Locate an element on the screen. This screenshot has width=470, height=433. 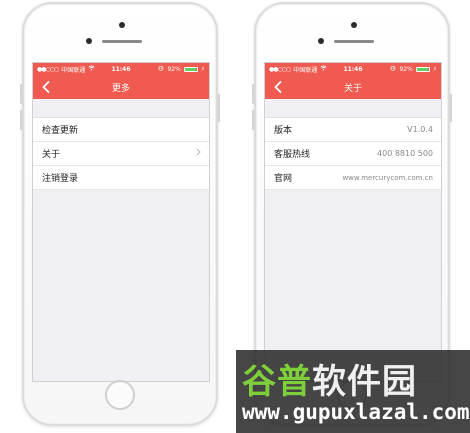
nav-bar: 关于 is located at coordinates (353, 87).